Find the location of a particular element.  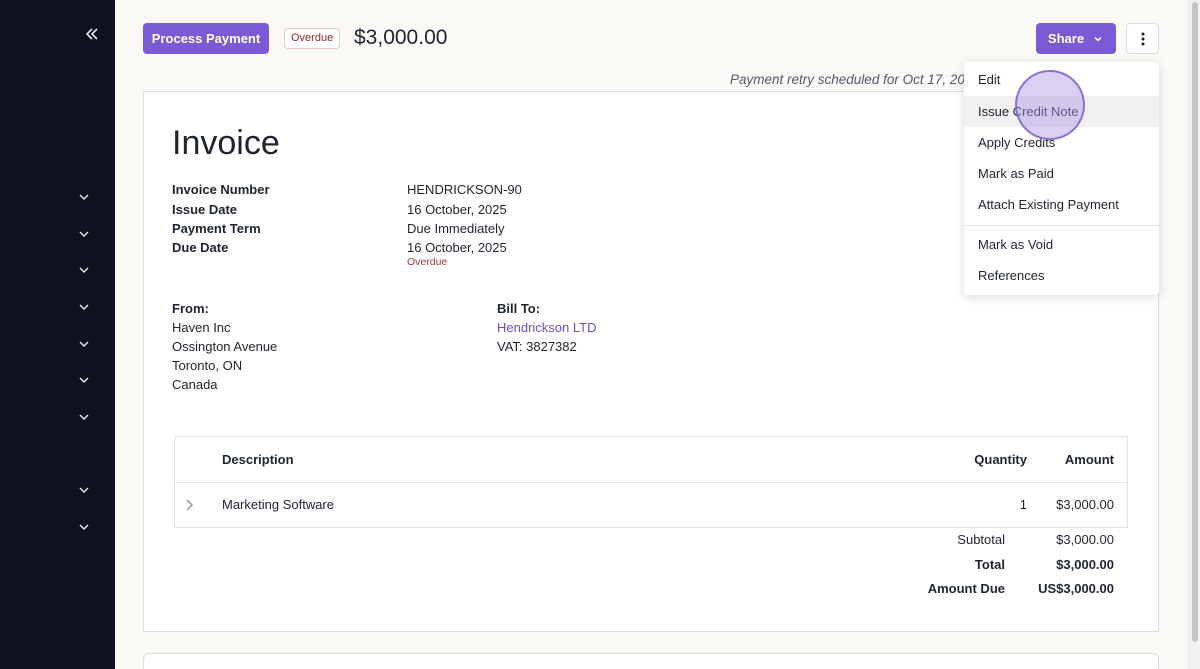

payment-term-value: Due Immediately is located at coordinates (456, 228).